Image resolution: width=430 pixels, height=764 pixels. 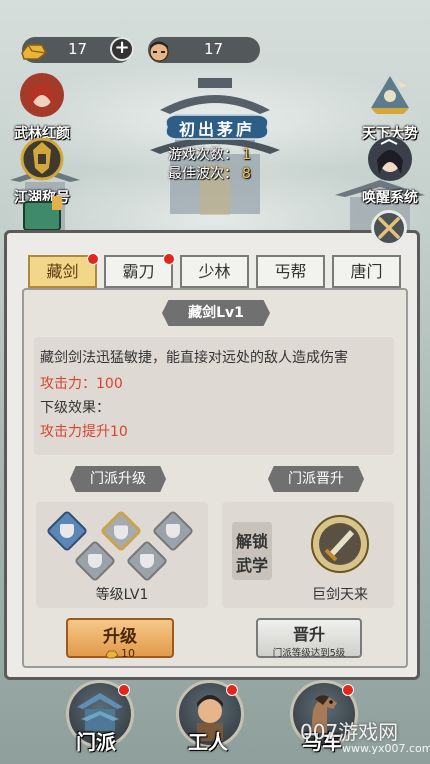 I want to click on tab-tangmen: 唐门, so click(x=366, y=271).